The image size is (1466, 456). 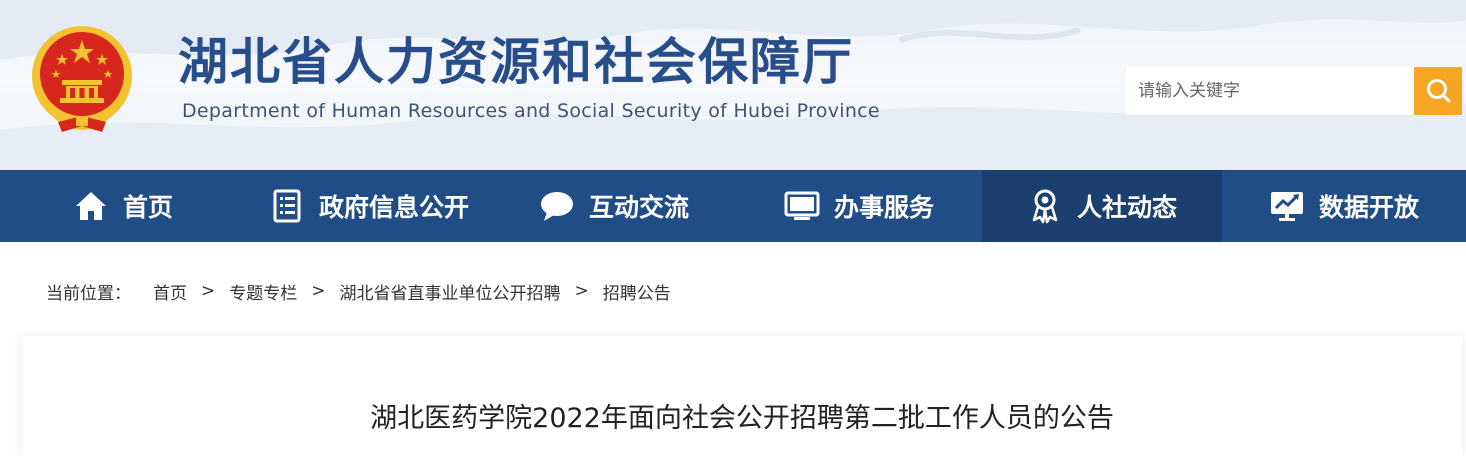 I want to click on search-icon, so click(x=1439, y=91).